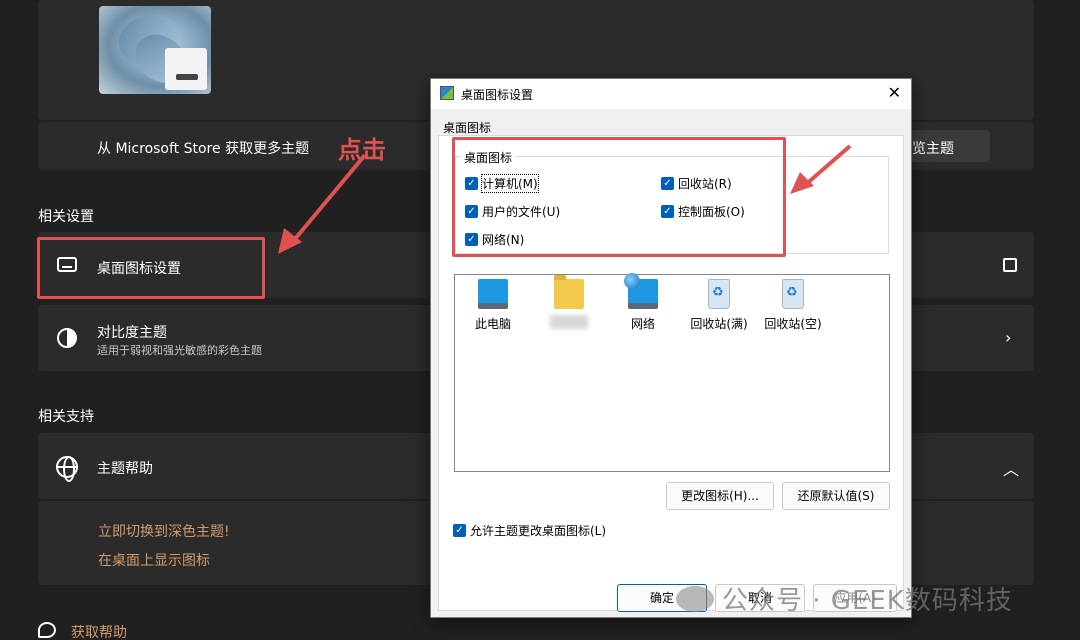 The height and width of the screenshot is (640, 1080). What do you see at coordinates (125, 469) in the screenshot?
I see `theme-help-label: 主题帮助` at bounding box center [125, 469].